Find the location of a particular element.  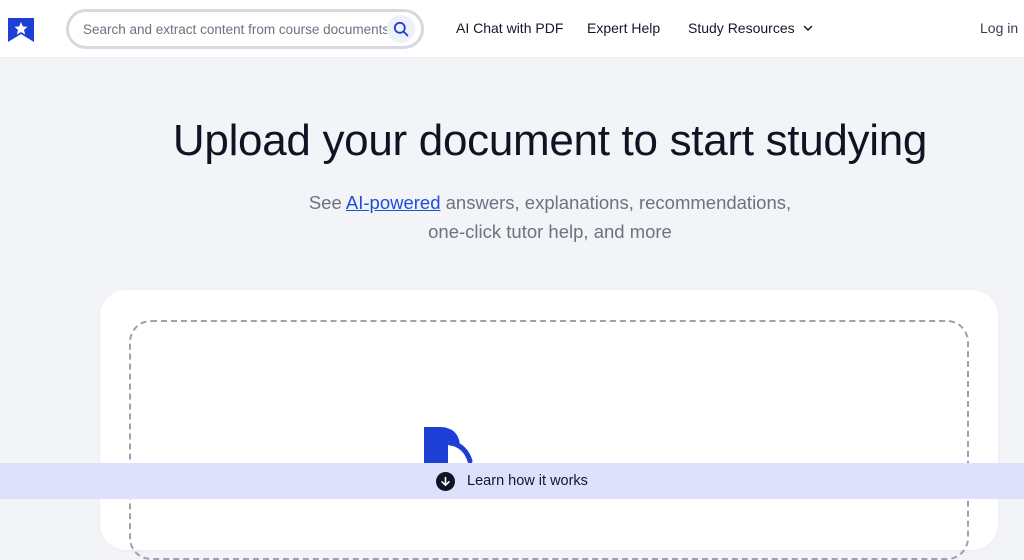

search-box is located at coordinates (245, 29).